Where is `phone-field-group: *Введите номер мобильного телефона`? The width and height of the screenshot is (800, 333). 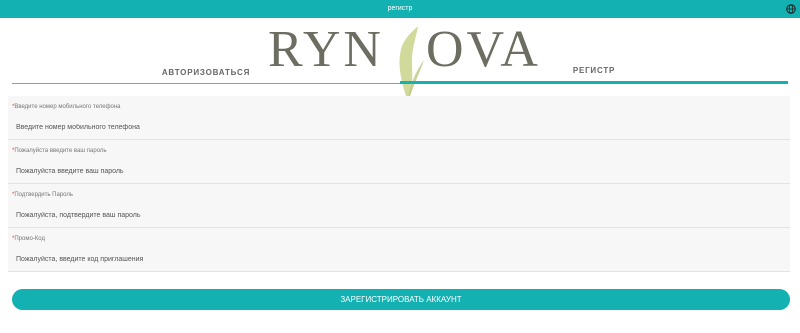 phone-field-group: *Введите номер мобильного телефона is located at coordinates (399, 118).